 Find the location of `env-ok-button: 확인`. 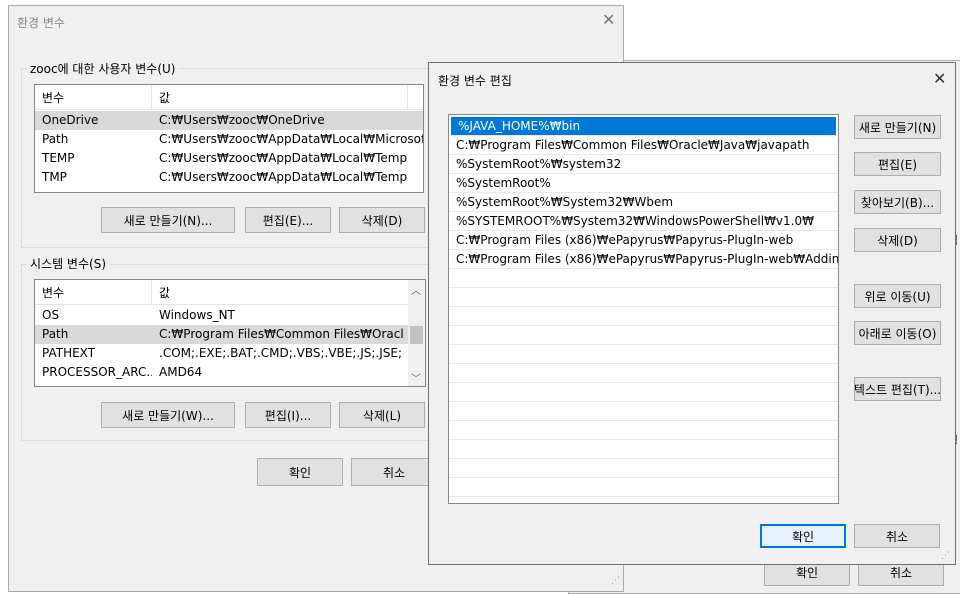

env-ok-button: 확인 is located at coordinates (300, 472).